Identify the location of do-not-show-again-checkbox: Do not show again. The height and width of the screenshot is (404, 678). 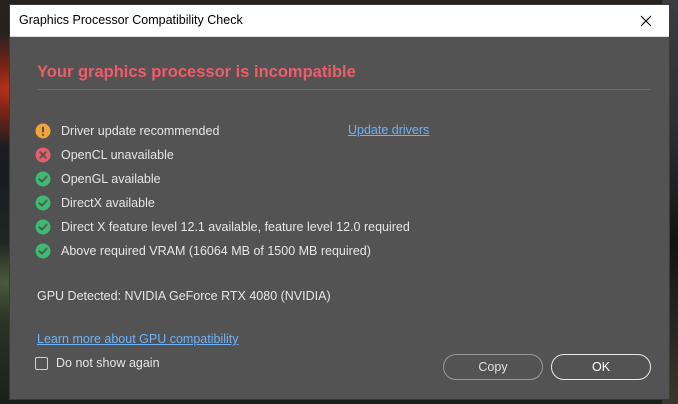
(97, 363).